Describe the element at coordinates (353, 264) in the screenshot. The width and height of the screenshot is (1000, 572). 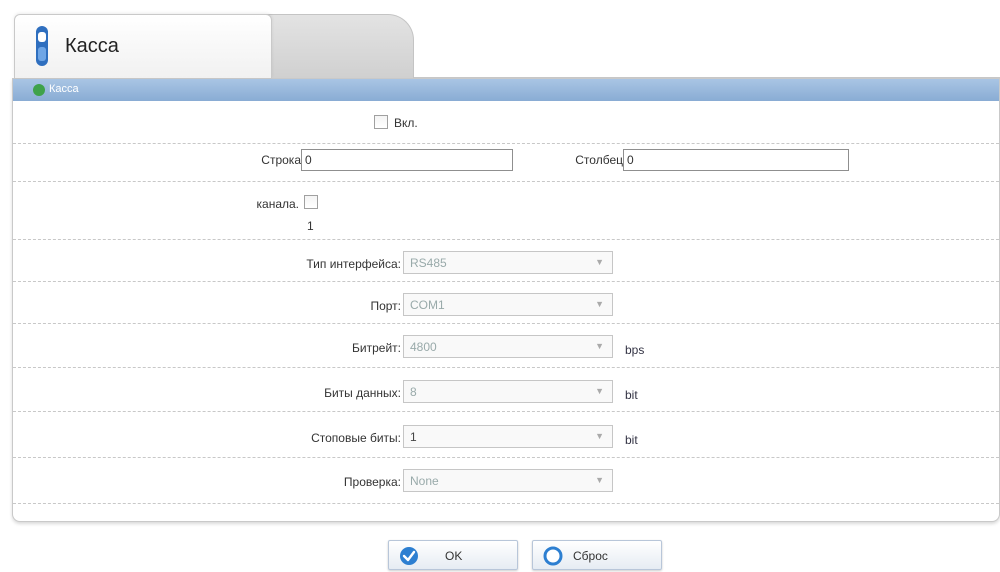
I see `interface-type-label: Тип интерфейса:` at that location.